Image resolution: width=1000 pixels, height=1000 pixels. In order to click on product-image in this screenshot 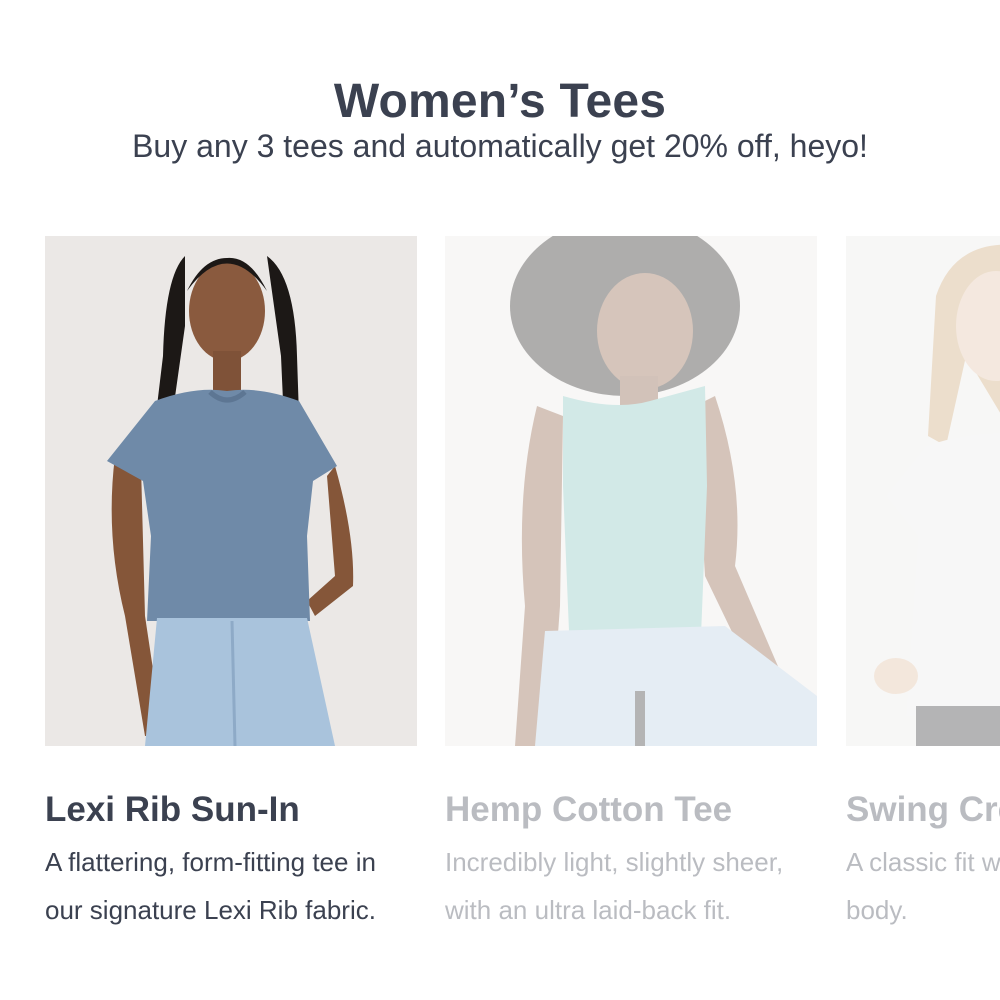, I will do `click(923, 491)`.